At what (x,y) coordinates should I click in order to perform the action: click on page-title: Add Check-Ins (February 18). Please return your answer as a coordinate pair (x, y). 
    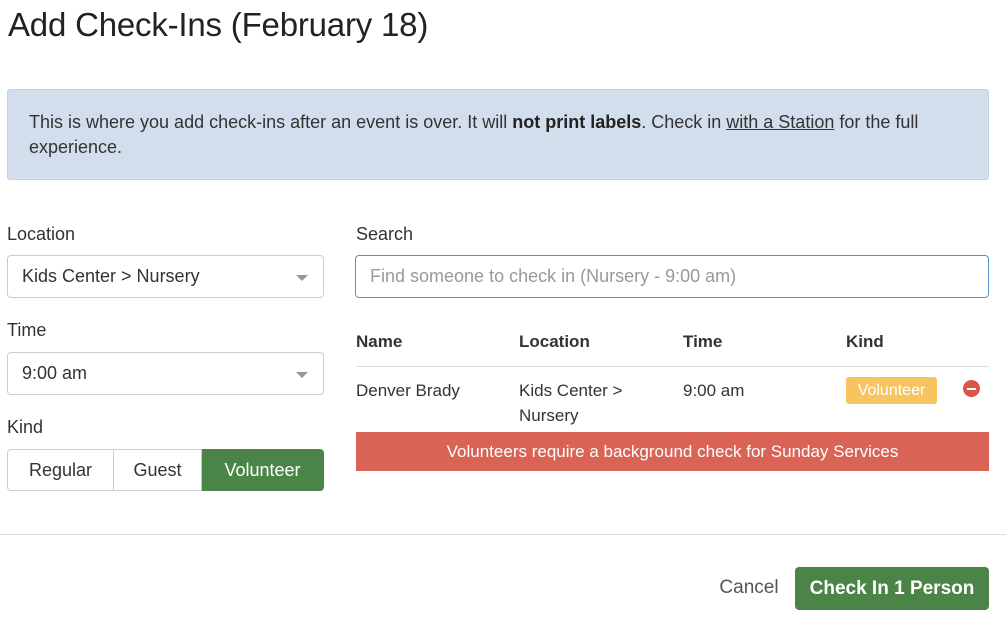
    Looking at the image, I should click on (218, 24).